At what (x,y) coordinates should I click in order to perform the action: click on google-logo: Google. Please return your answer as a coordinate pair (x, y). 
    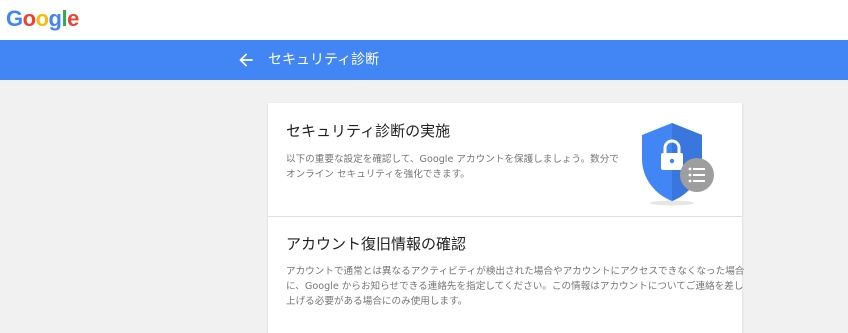
    Looking at the image, I should click on (42, 19).